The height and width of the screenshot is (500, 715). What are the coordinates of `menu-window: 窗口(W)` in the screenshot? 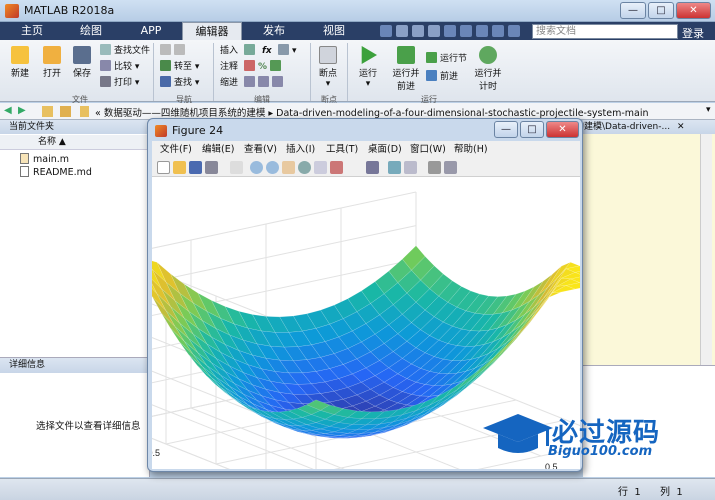 It's located at (428, 149).